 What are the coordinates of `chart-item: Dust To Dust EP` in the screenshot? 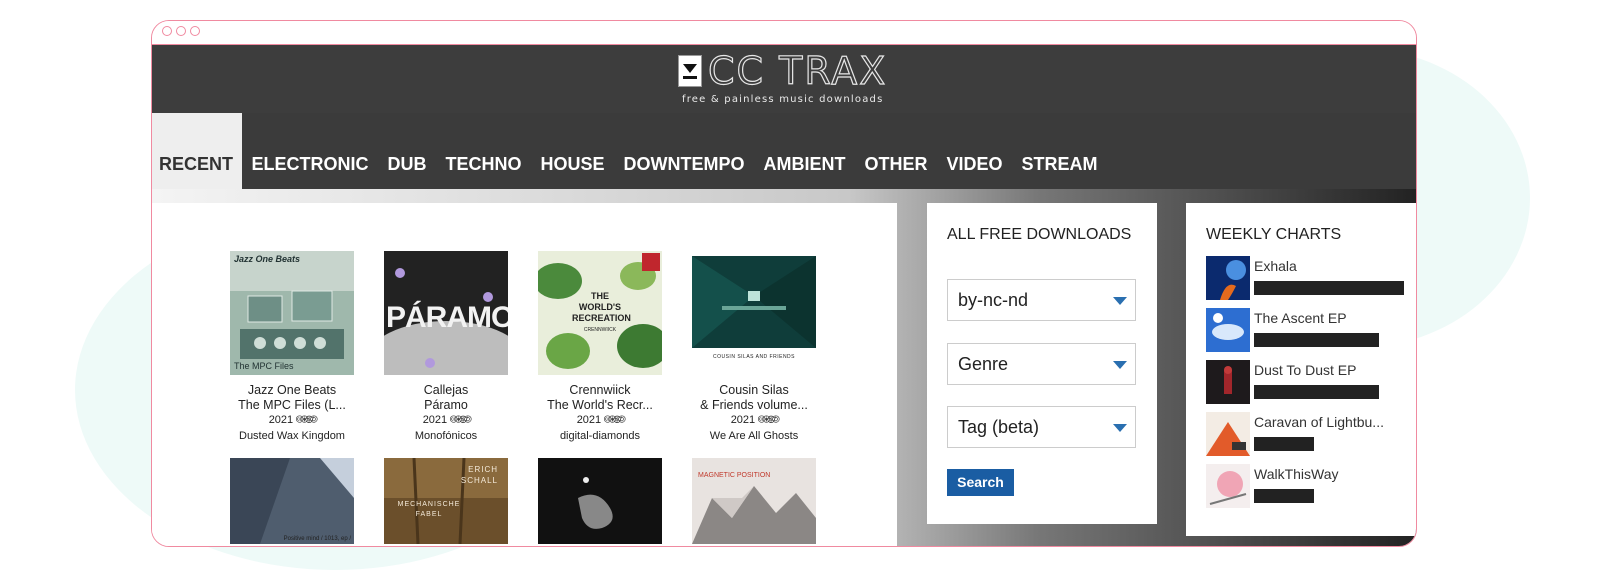 It's located at (1306, 383).